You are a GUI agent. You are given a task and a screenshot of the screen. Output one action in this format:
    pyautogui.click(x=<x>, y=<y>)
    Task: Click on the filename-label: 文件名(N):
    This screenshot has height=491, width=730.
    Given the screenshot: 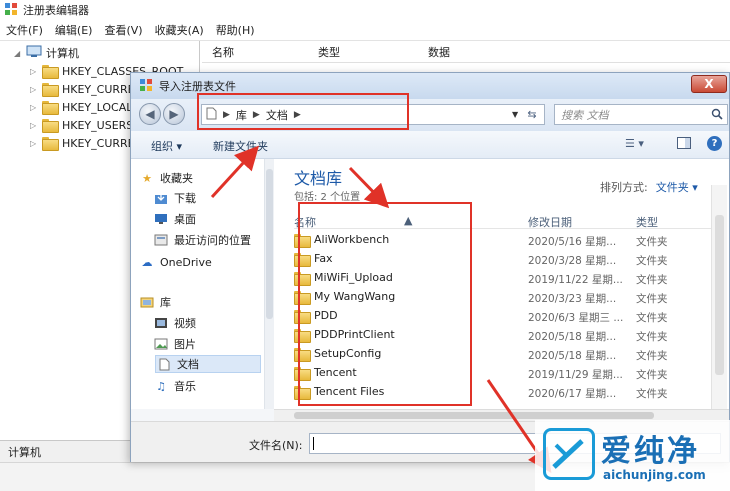 What is the action you would take?
    pyautogui.click(x=276, y=445)
    